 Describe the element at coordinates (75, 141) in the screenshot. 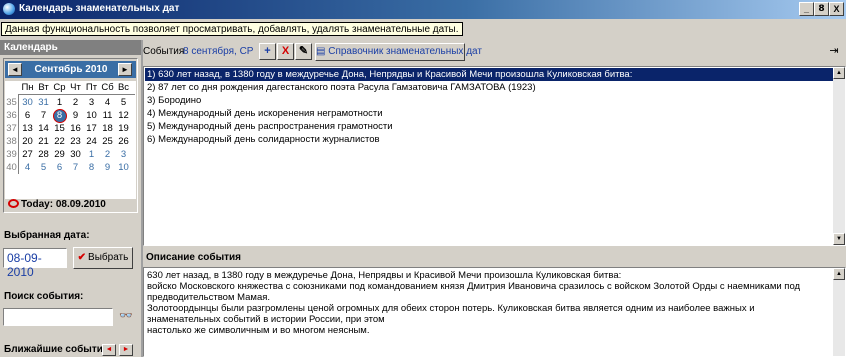

I see `calendar-day: 23` at that location.